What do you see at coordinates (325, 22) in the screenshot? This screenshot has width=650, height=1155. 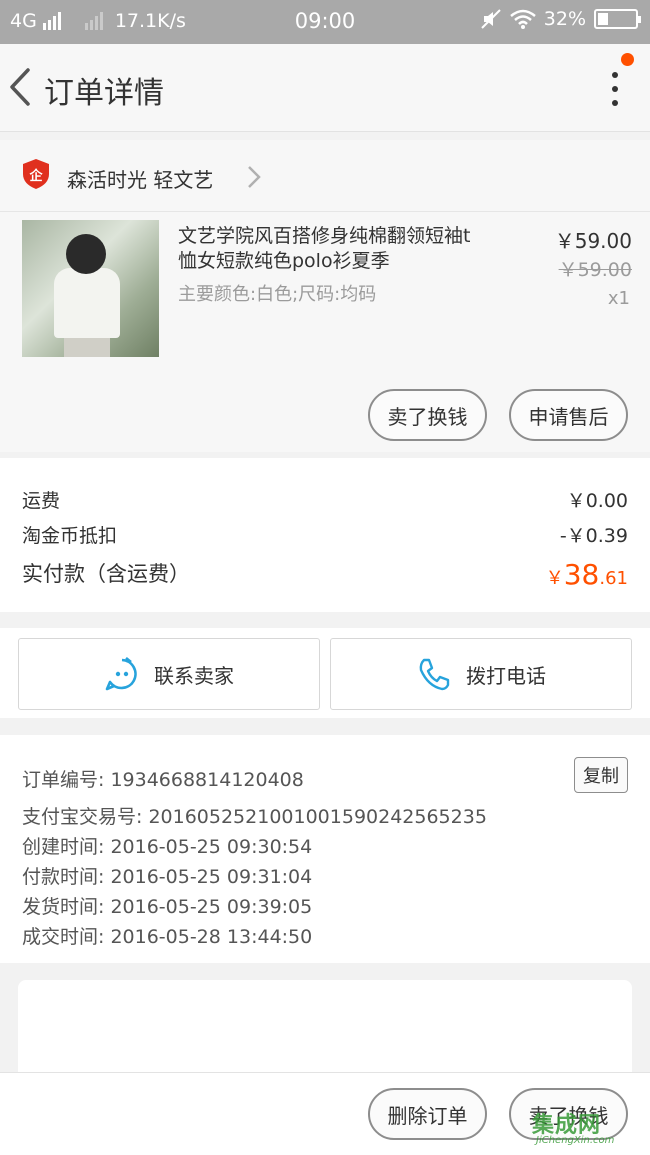 I see `status-bar: 4G 17.1K/s 09:00 32%` at bounding box center [325, 22].